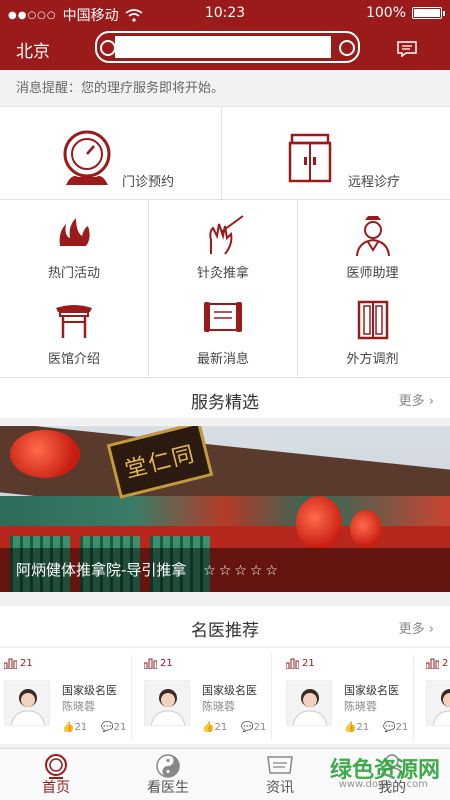 The width and height of the screenshot is (450, 800). Describe the element at coordinates (56, 766) in the screenshot. I see `home-icon` at that location.